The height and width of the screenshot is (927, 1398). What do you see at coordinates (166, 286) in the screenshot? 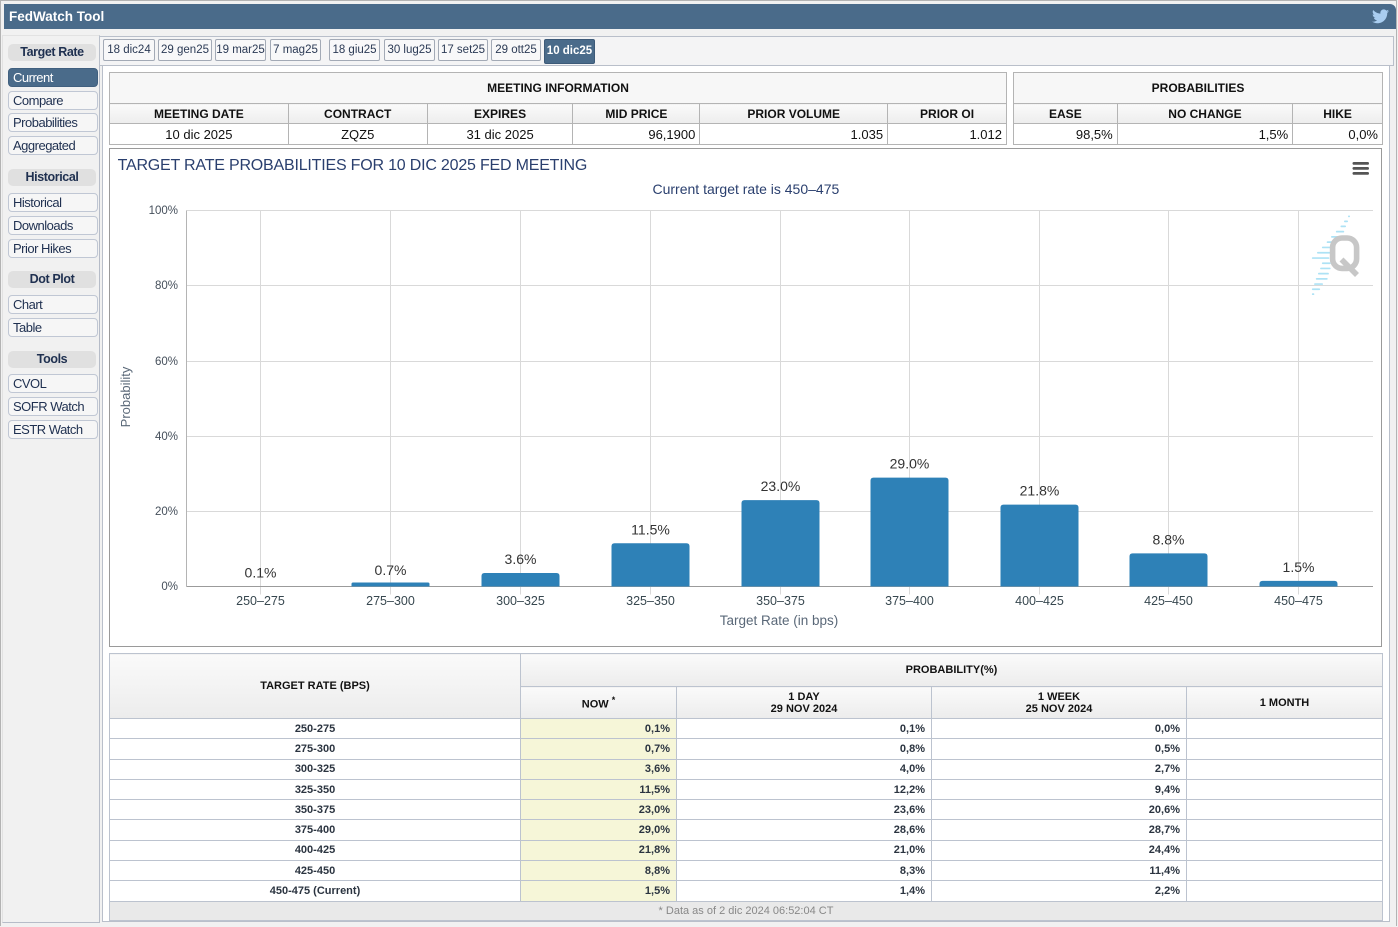
I see `svg-text: 80%` at bounding box center [166, 286].